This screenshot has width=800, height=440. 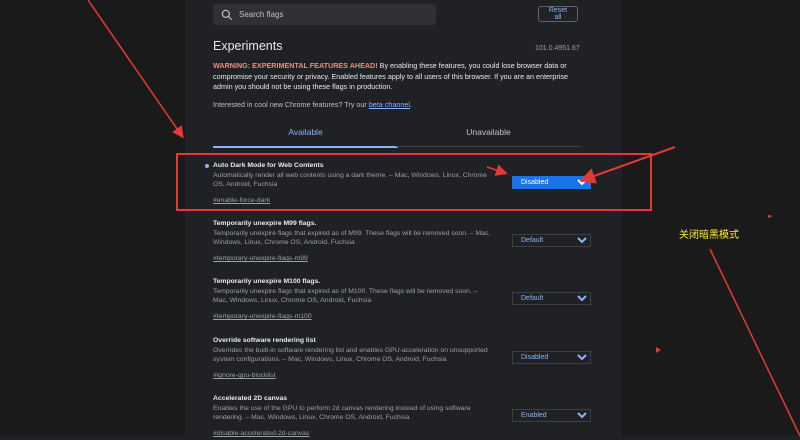 What do you see at coordinates (558, 14) in the screenshot?
I see `reset-all-button: Reset all` at bounding box center [558, 14].